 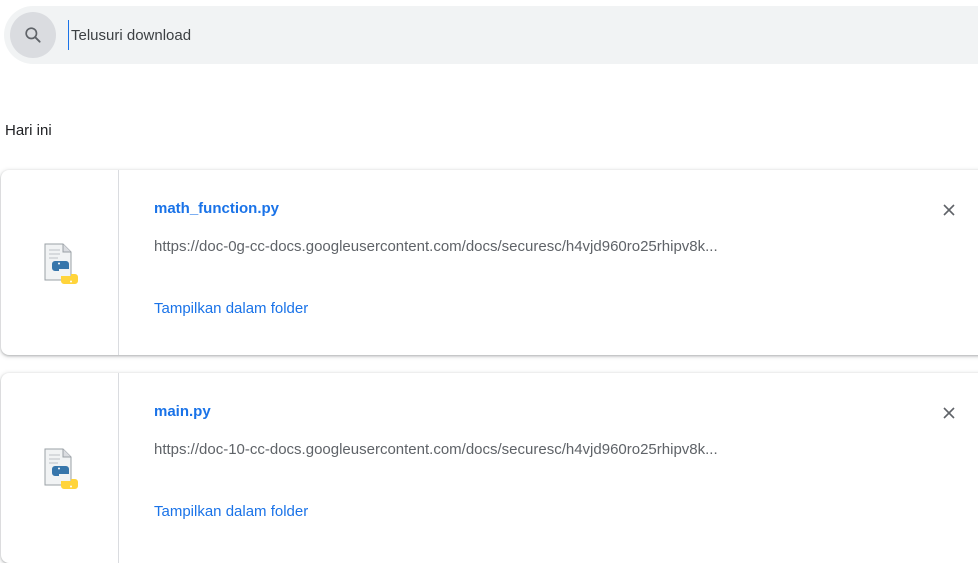 I want to click on file-name-link: math_function.py, so click(x=216, y=208).